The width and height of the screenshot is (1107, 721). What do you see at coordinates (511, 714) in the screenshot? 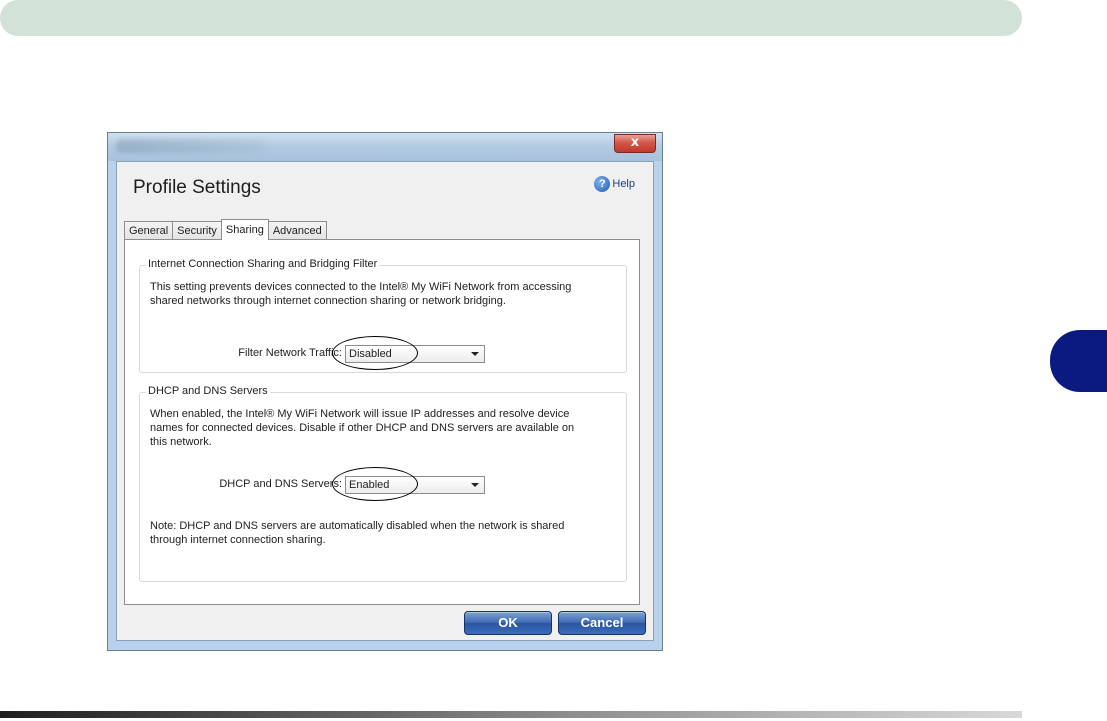
I see `manual-footer-rule` at bounding box center [511, 714].